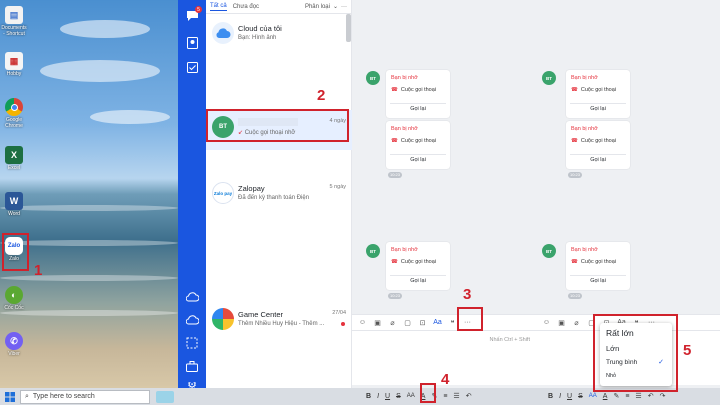 The height and width of the screenshot is (405, 720). I want to click on briefcase-icon, so click(192, 366).